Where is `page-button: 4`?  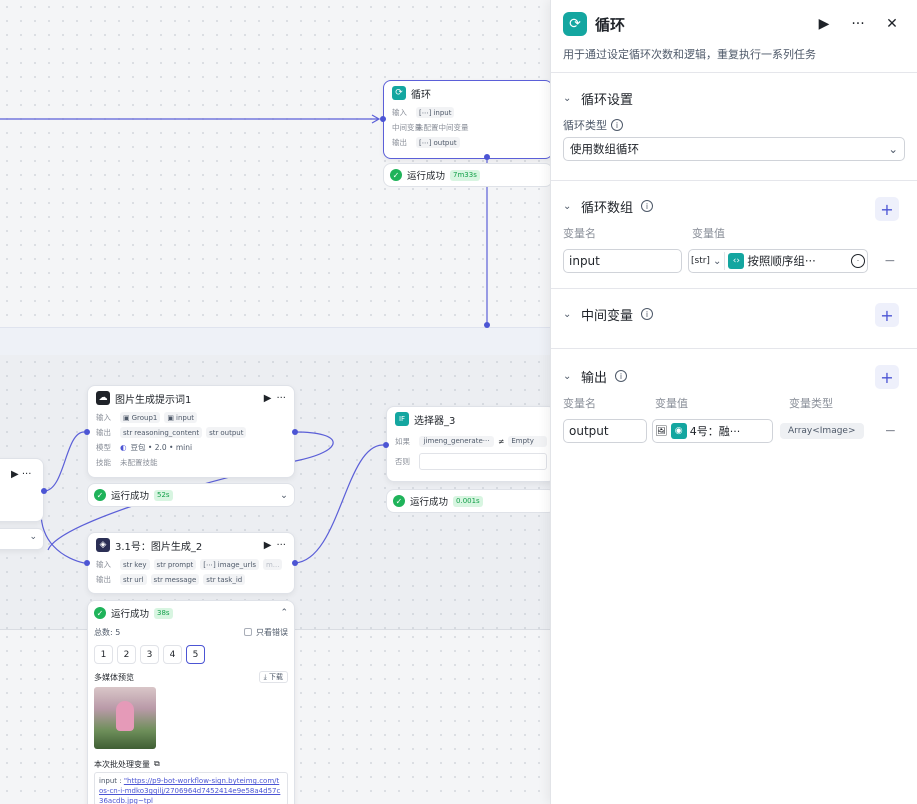
page-button: 4 is located at coordinates (172, 654).